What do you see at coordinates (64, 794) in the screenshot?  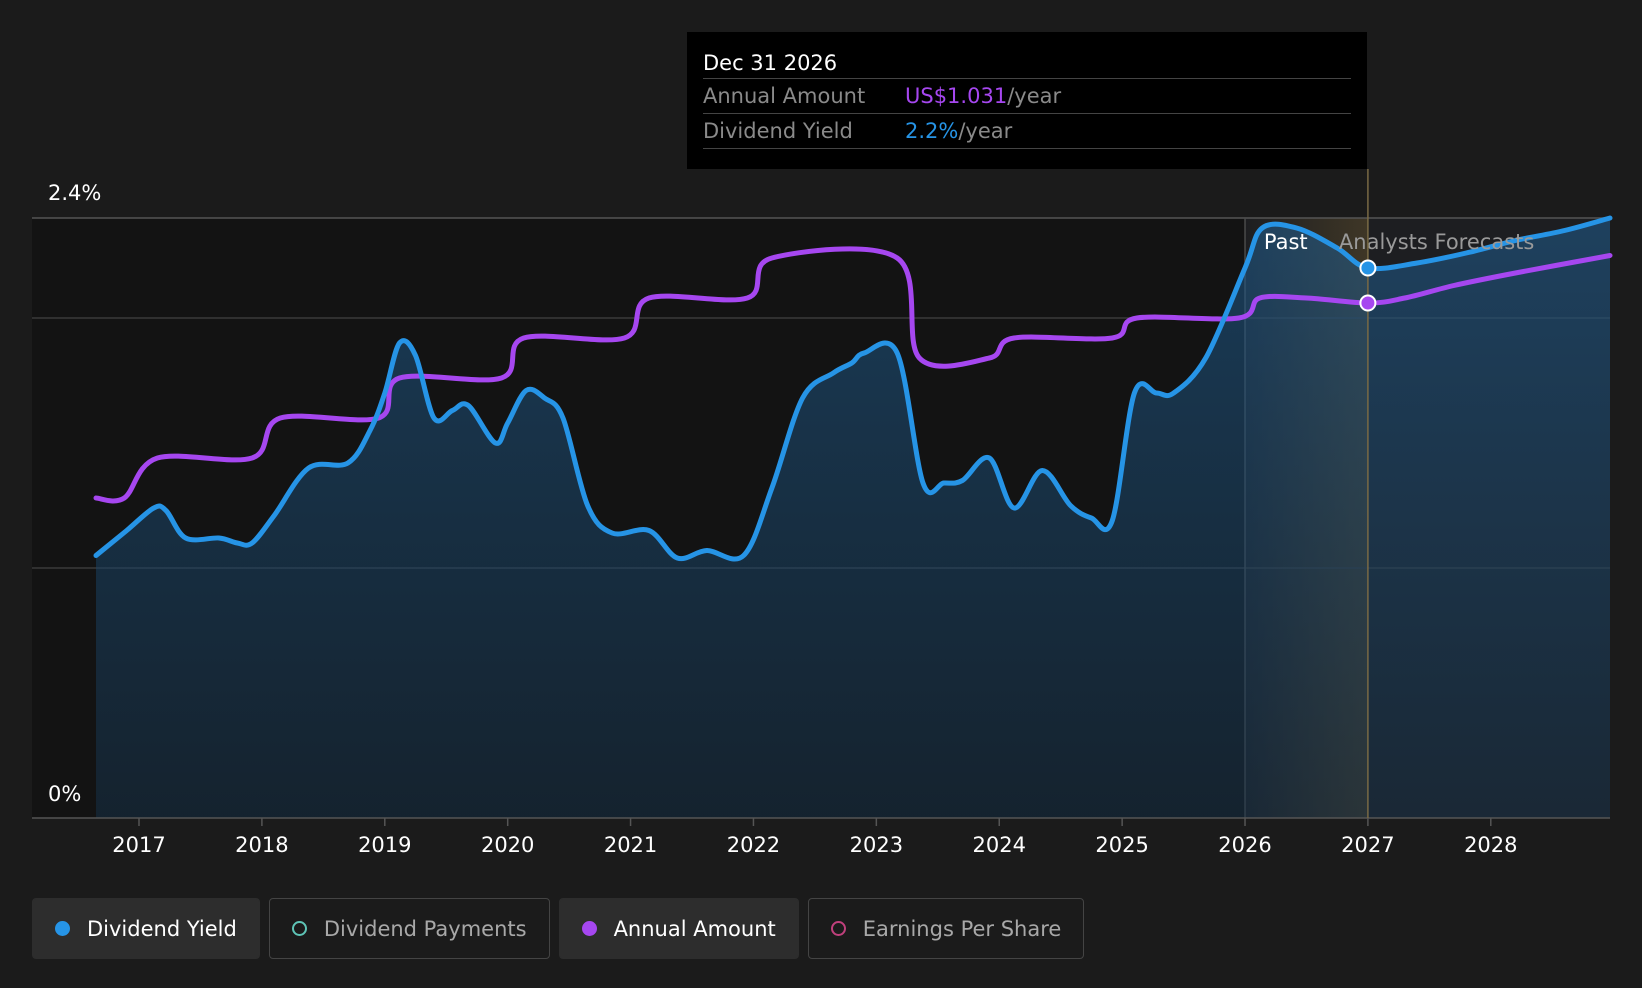 I see `y-axis-label-bottom: 0%` at bounding box center [64, 794].